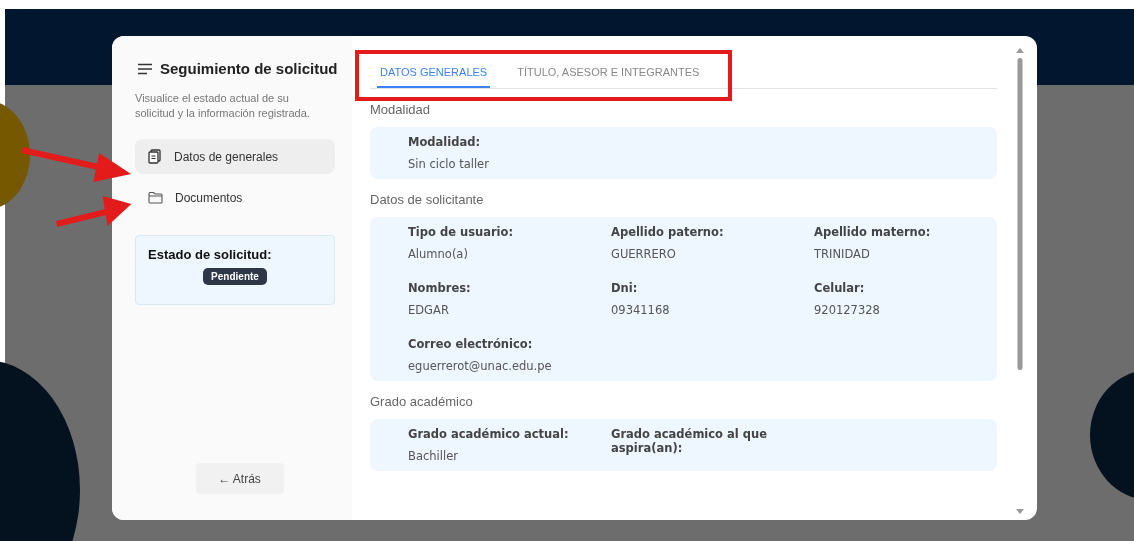 The width and height of the screenshot is (1134, 541). Describe the element at coordinates (155, 197) in the screenshot. I see `folder-icon` at that location.